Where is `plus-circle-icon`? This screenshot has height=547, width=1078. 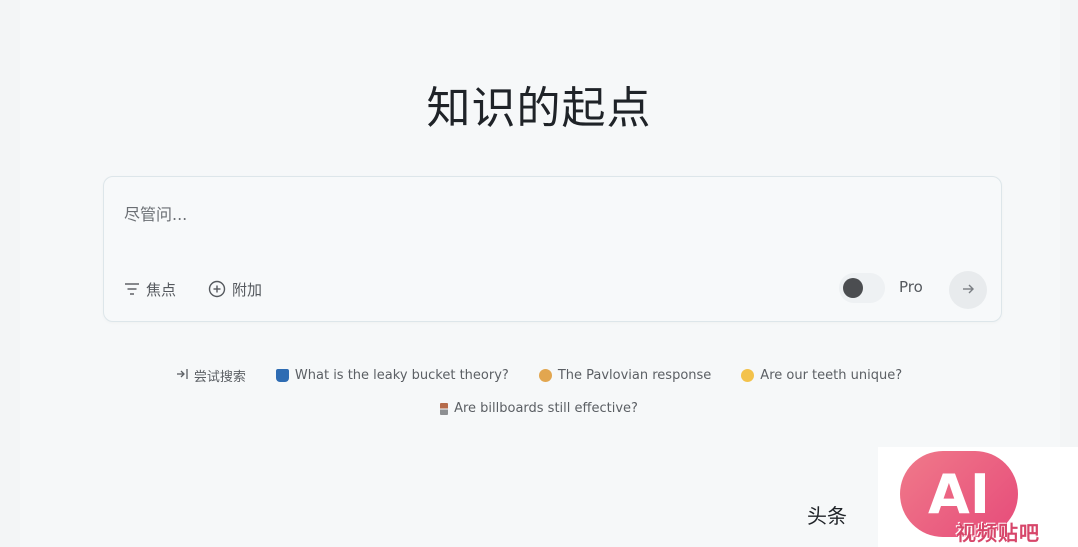 plus-circle-icon is located at coordinates (217, 289).